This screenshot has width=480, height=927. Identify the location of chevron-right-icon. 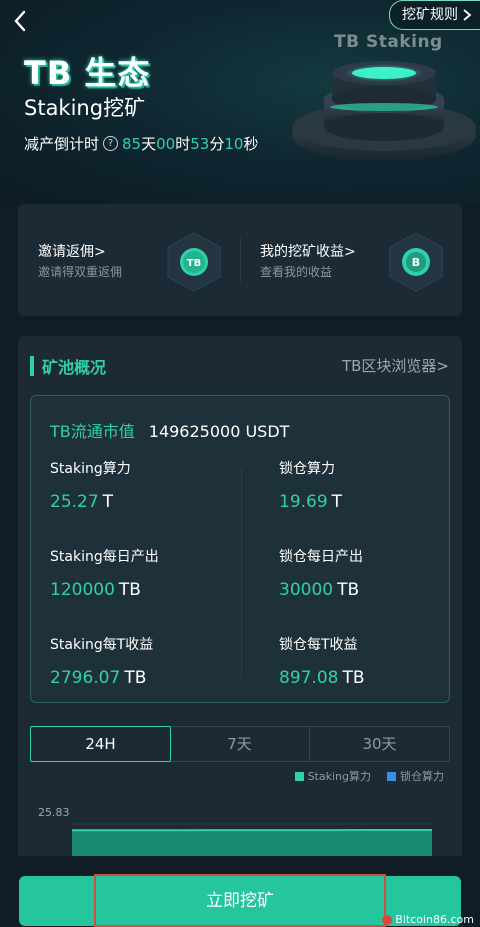
(467, 15).